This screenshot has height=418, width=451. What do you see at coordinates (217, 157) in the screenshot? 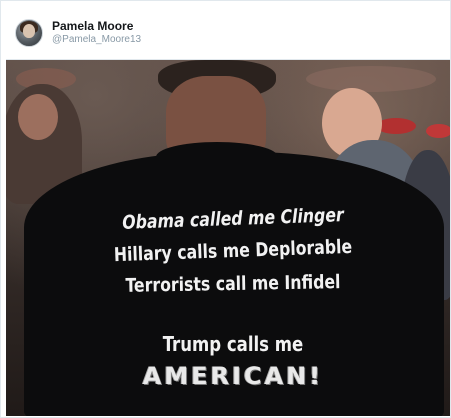
I see `tshirt-collar` at bounding box center [217, 157].